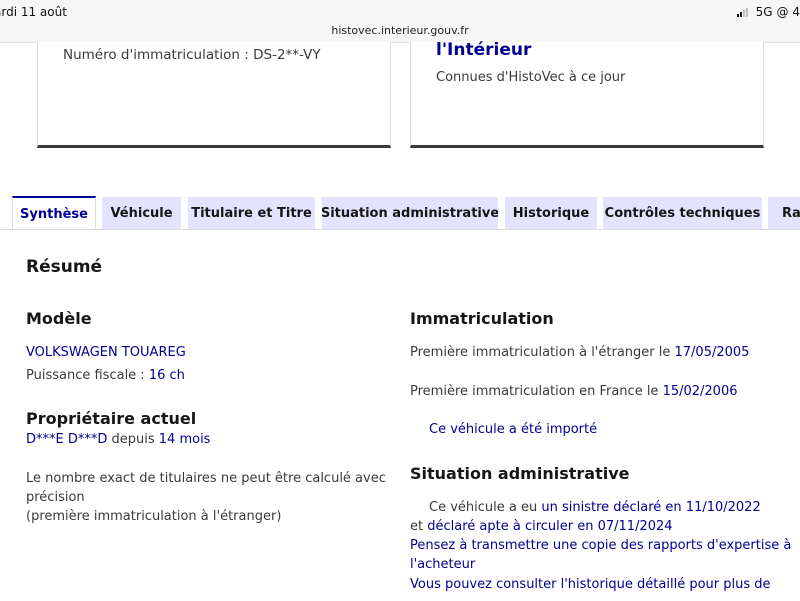 The width and height of the screenshot is (800, 601). I want to click on tab-titulaire-et-titre: Titulaire et Titre, so click(251, 213).